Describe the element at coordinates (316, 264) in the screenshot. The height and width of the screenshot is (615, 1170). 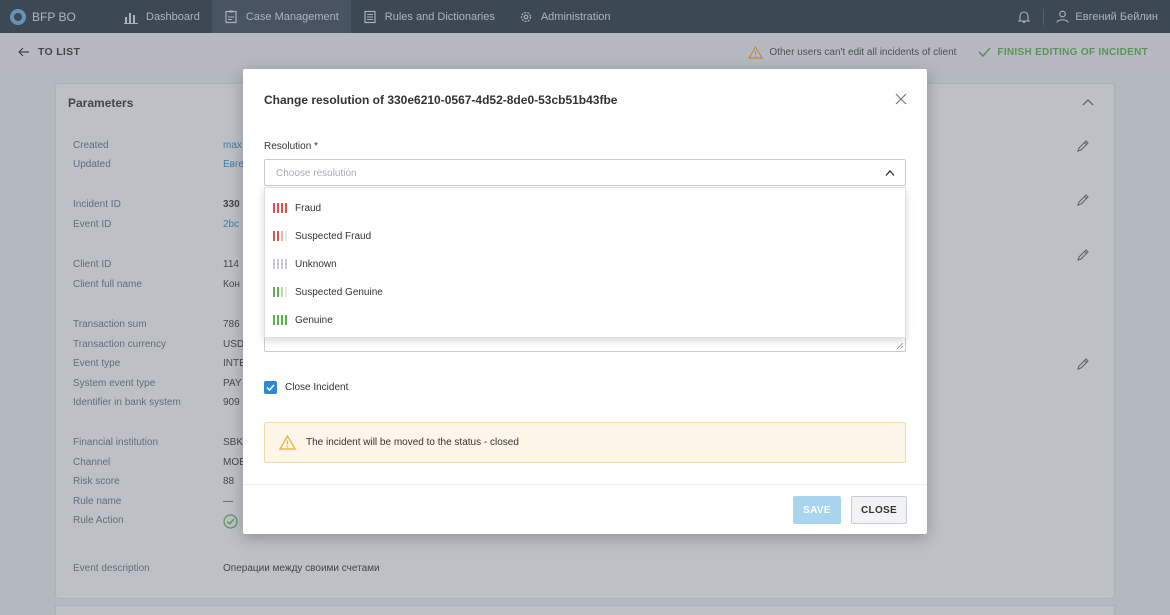
I see `option-label: Unknown` at that location.